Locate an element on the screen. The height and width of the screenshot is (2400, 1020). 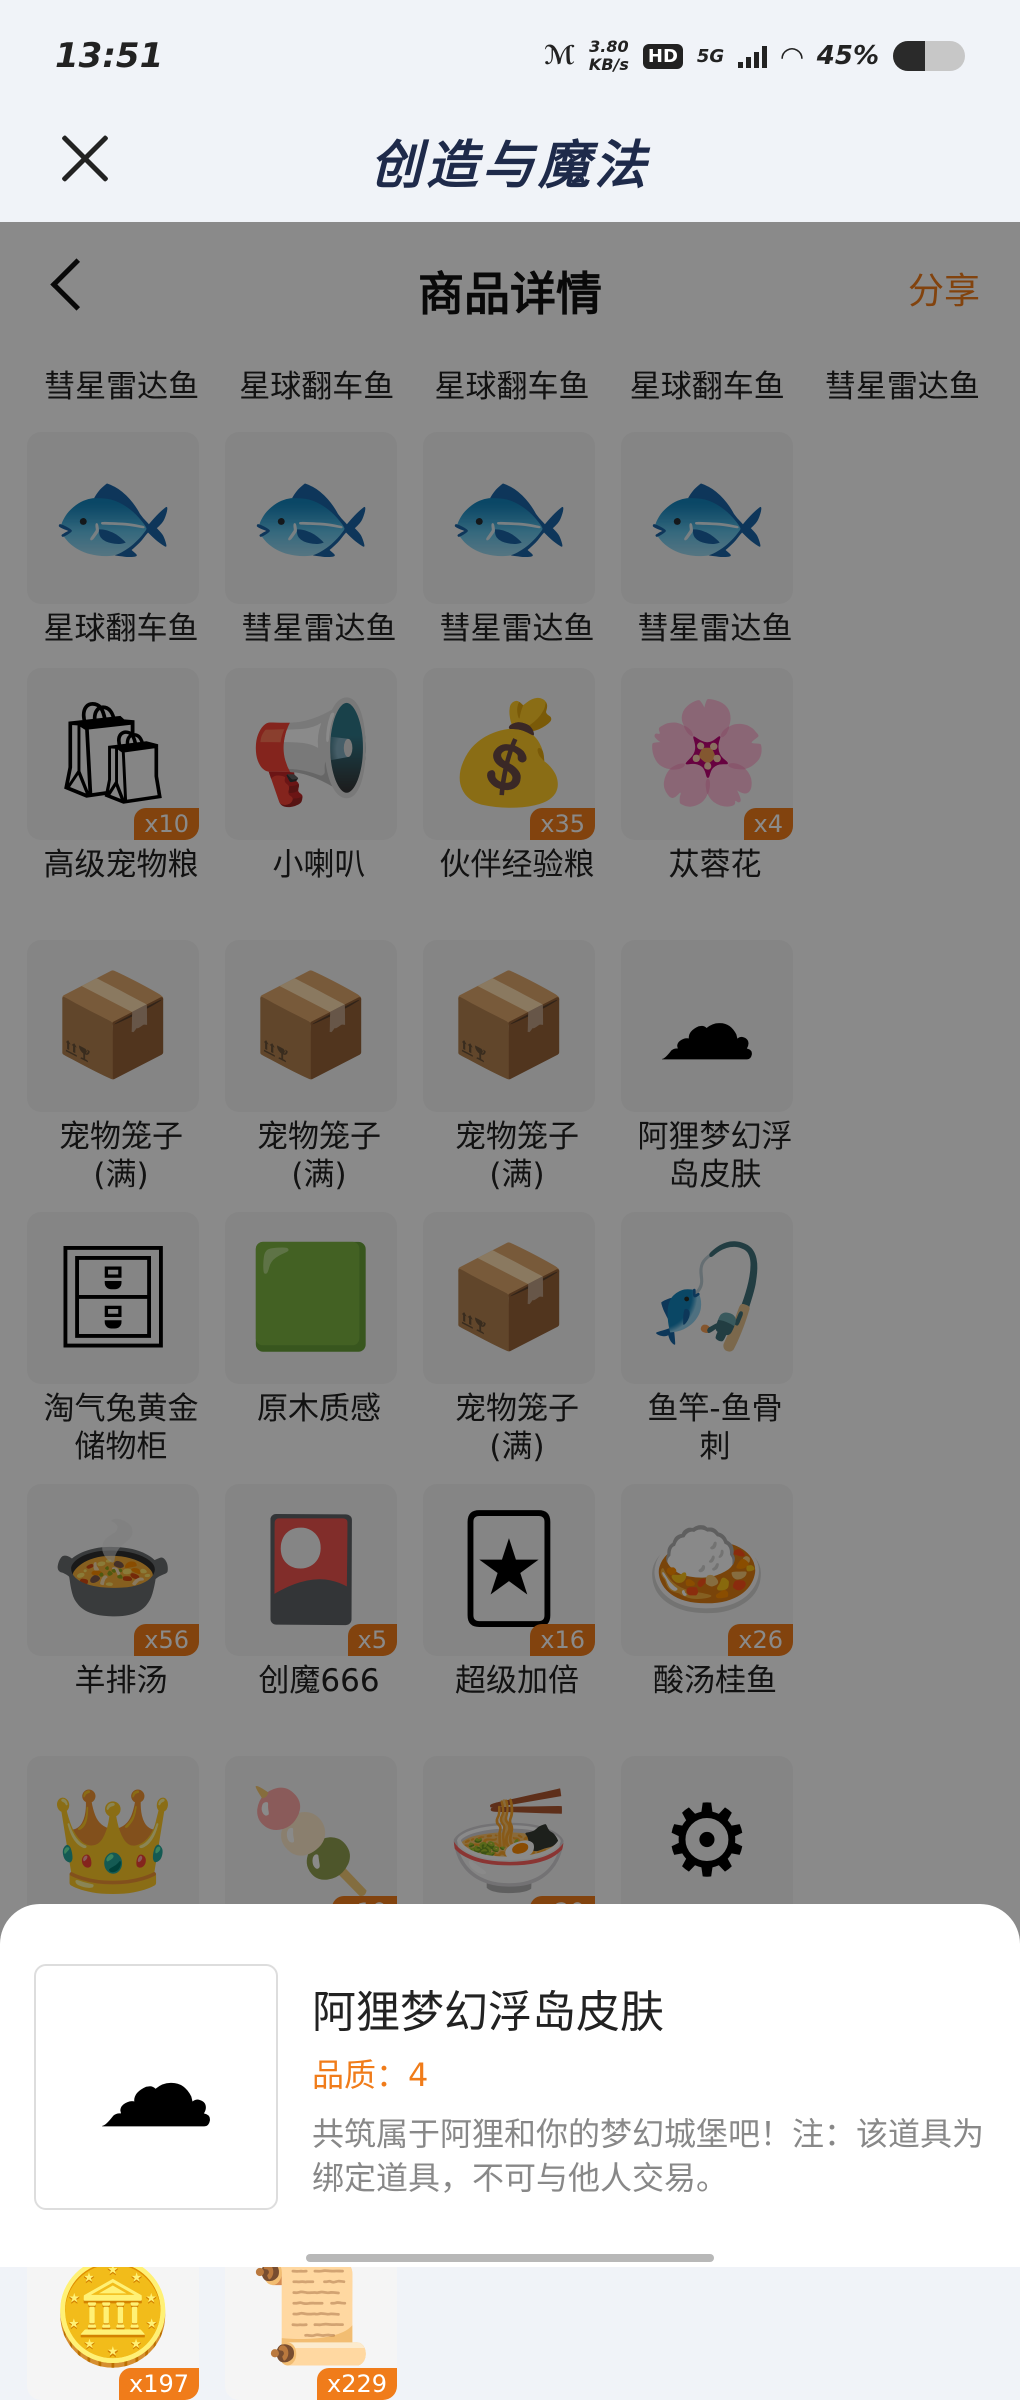
battery-percent: 45% is located at coordinates (847, 56).